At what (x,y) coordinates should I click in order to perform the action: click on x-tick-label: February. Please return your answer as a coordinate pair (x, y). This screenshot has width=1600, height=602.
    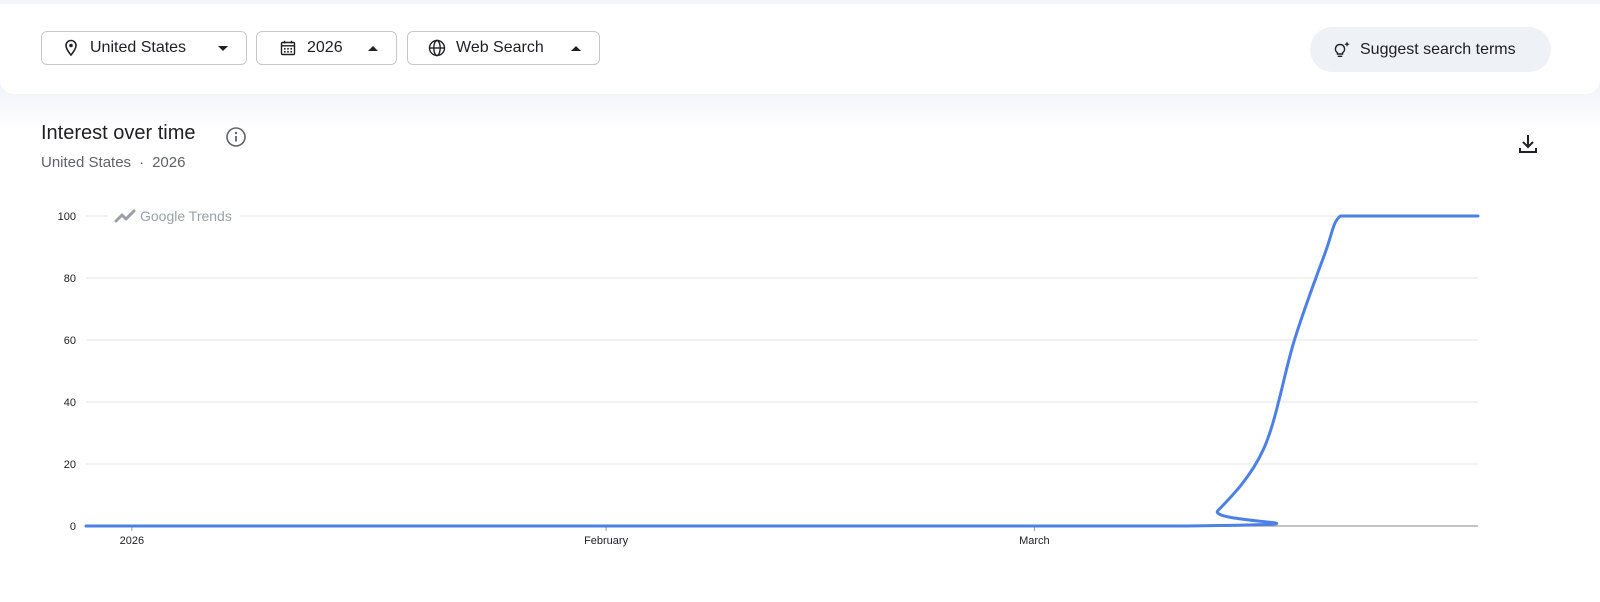
    Looking at the image, I should click on (606, 541).